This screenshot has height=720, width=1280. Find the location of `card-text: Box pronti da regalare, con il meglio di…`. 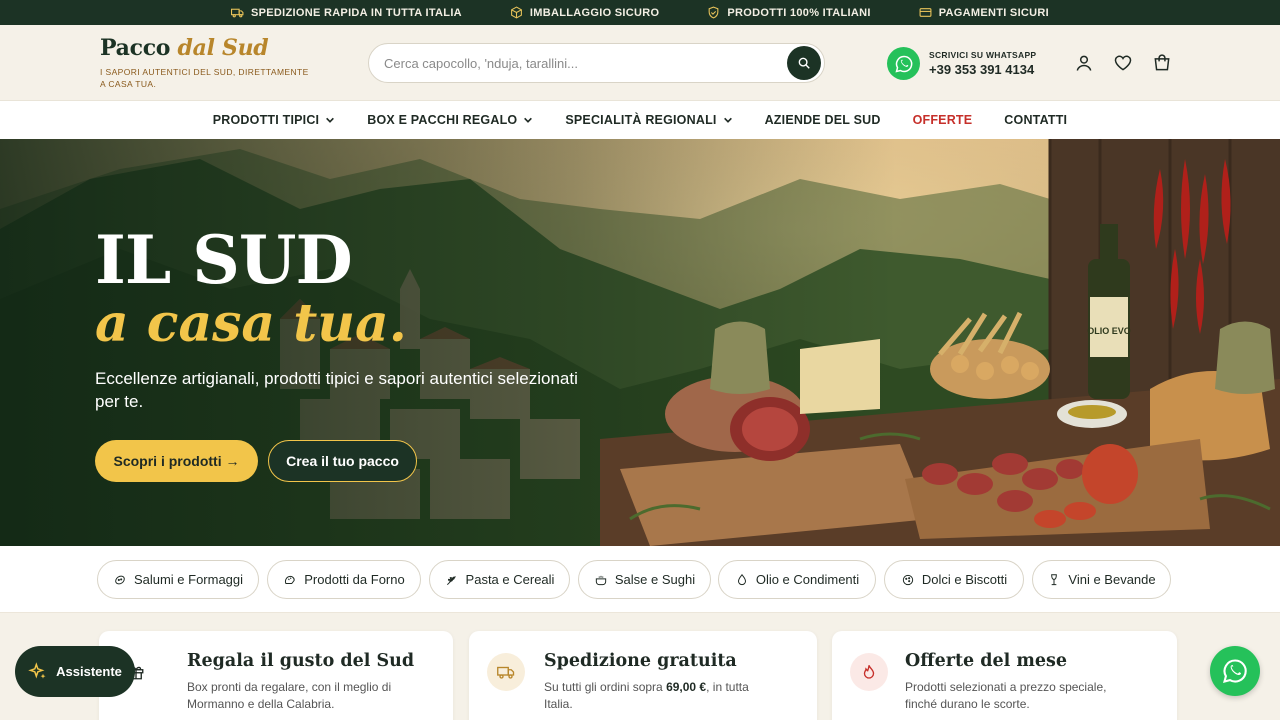

card-text: Box pronti da regalare, con il meglio di… is located at coordinates (289, 696).